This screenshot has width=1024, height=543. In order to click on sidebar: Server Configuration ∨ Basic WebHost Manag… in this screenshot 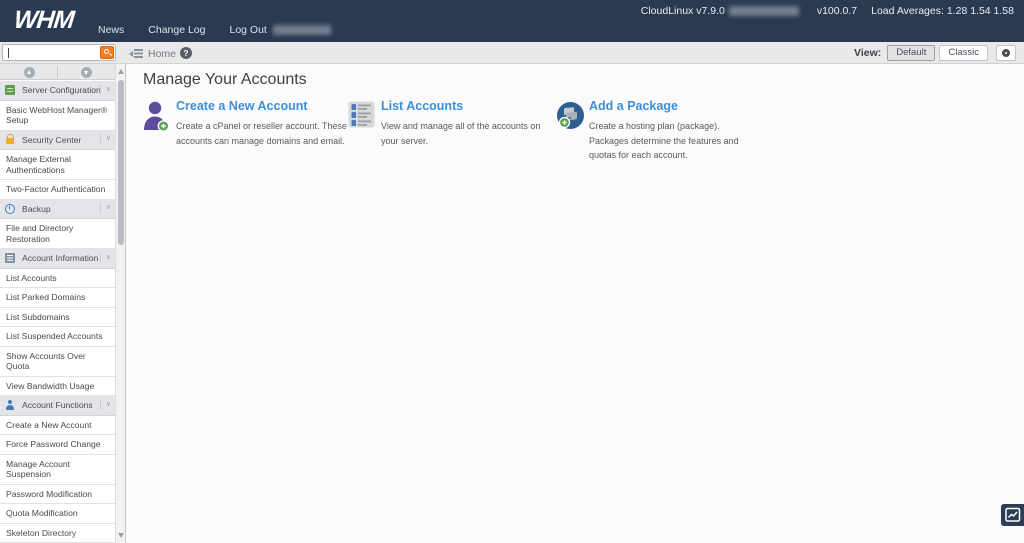, I will do `click(63, 303)`.